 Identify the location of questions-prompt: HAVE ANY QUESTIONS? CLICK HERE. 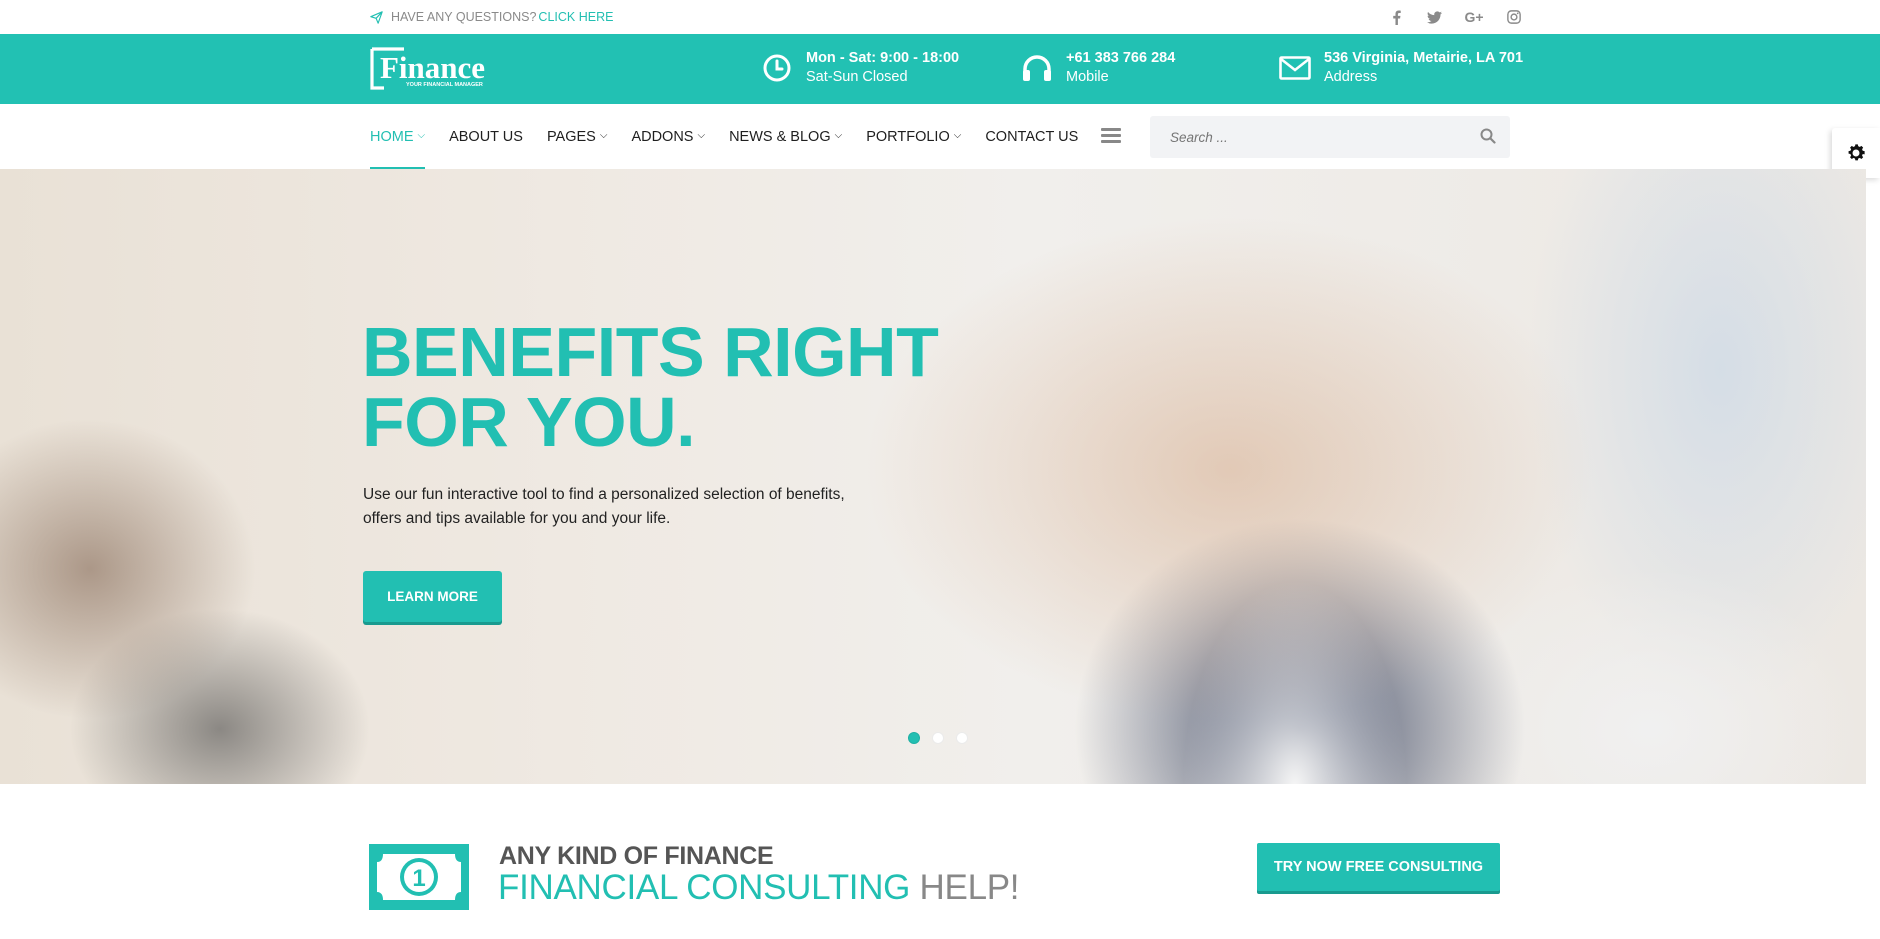
(491, 17).